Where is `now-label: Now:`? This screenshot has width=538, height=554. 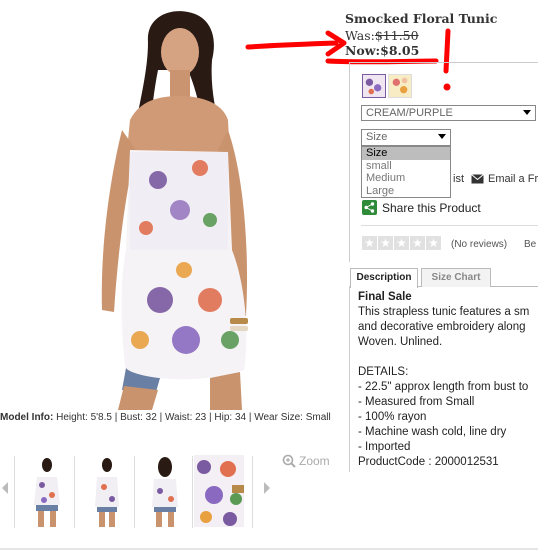
now-label: Now: is located at coordinates (363, 50).